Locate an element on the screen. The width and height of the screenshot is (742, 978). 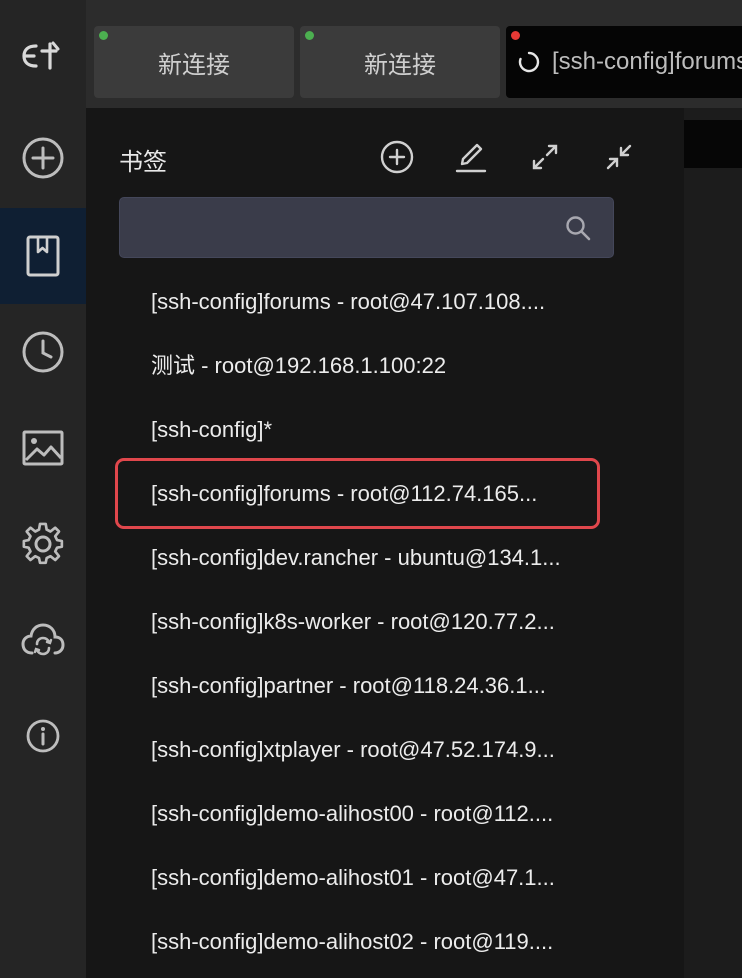
edit-bookmarks-button is located at coordinates (471, 157).